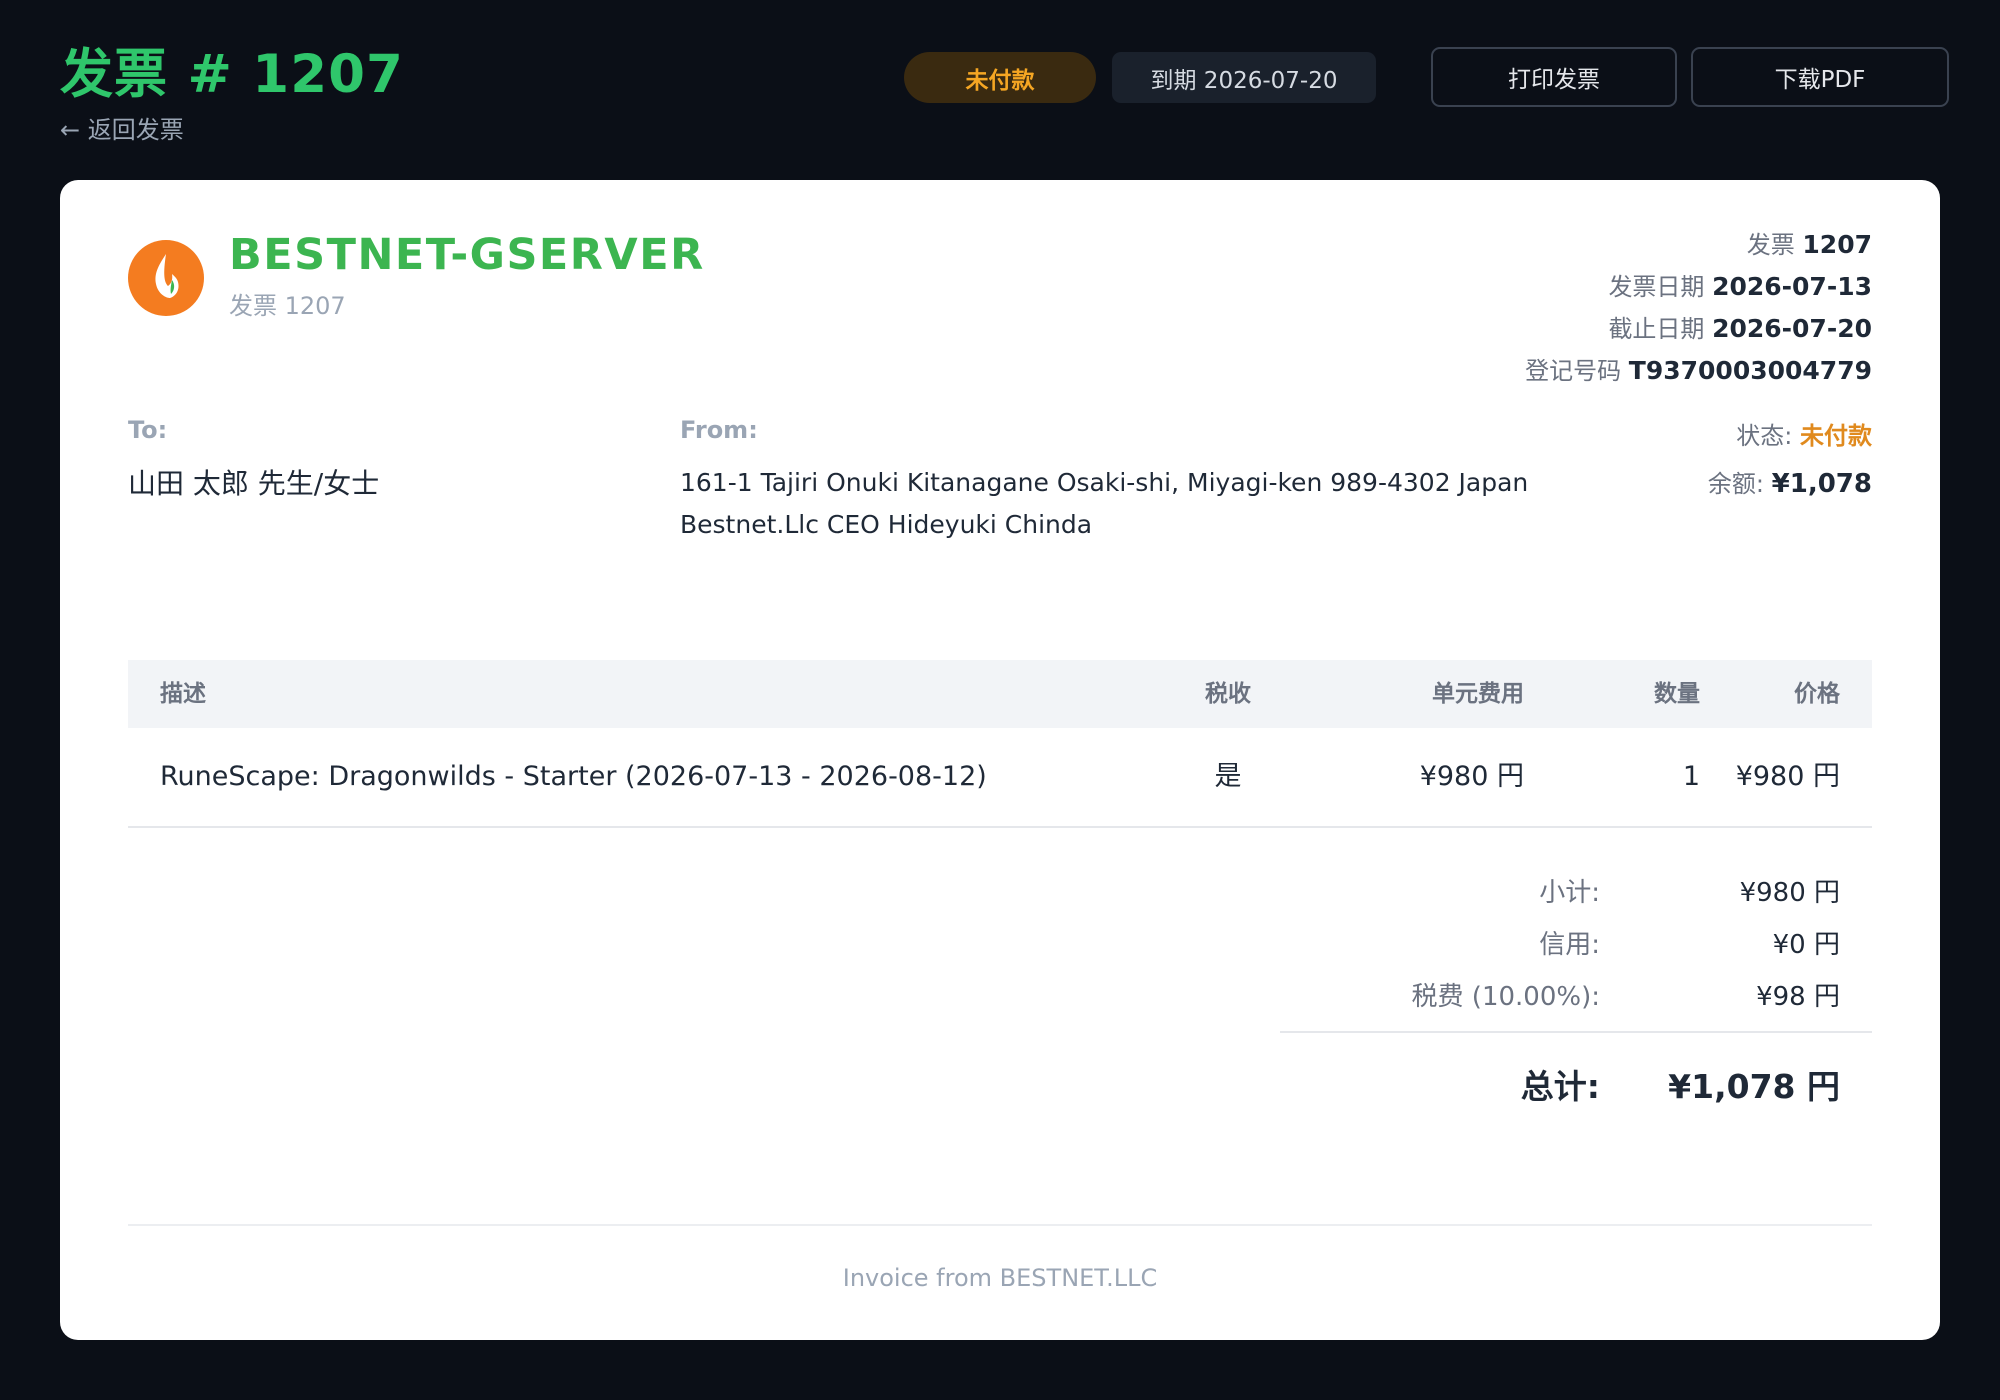 The image size is (2000, 1400). Describe the element at coordinates (1576, 1032) in the screenshot. I see `totals-divider` at that location.